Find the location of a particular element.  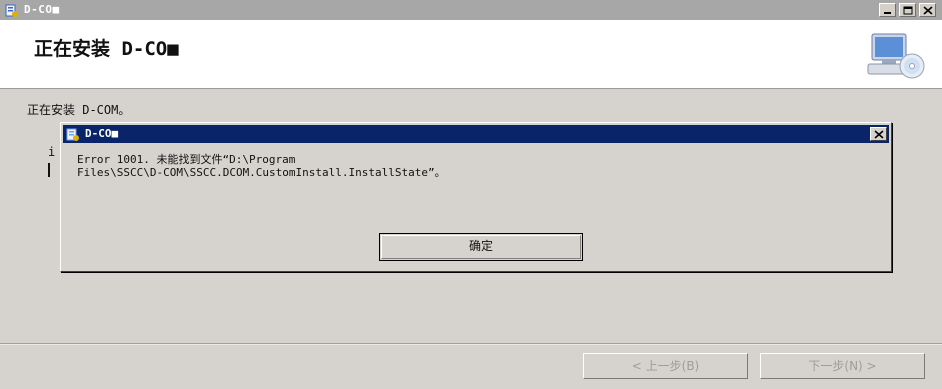

minimize-button is located at coordinates (887, 10).